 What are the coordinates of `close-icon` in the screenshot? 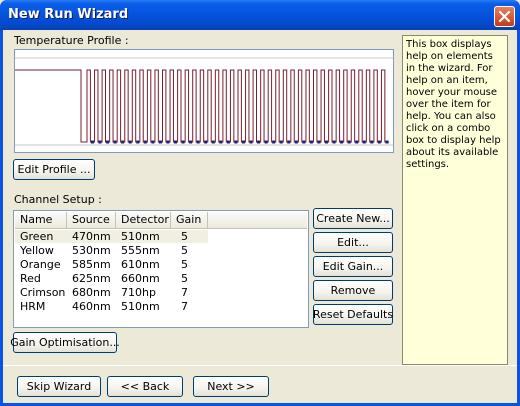 It's located at (504, 16).